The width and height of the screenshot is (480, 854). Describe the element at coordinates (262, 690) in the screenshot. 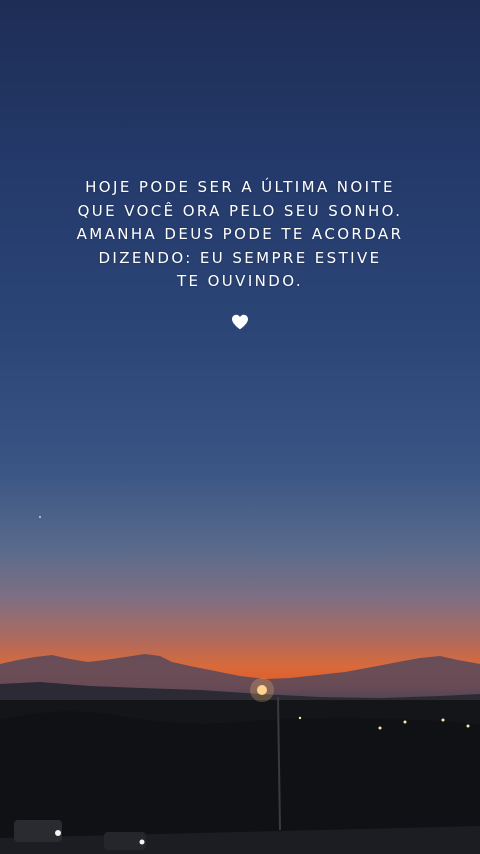

I see `street-lamp-glow` at that location.